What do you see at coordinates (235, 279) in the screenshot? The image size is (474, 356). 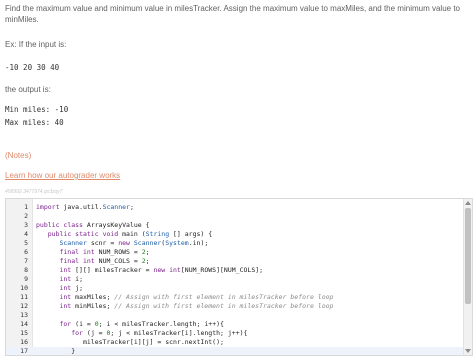 I see `code-line: 9 int i;` at bounding box center [235, 279].